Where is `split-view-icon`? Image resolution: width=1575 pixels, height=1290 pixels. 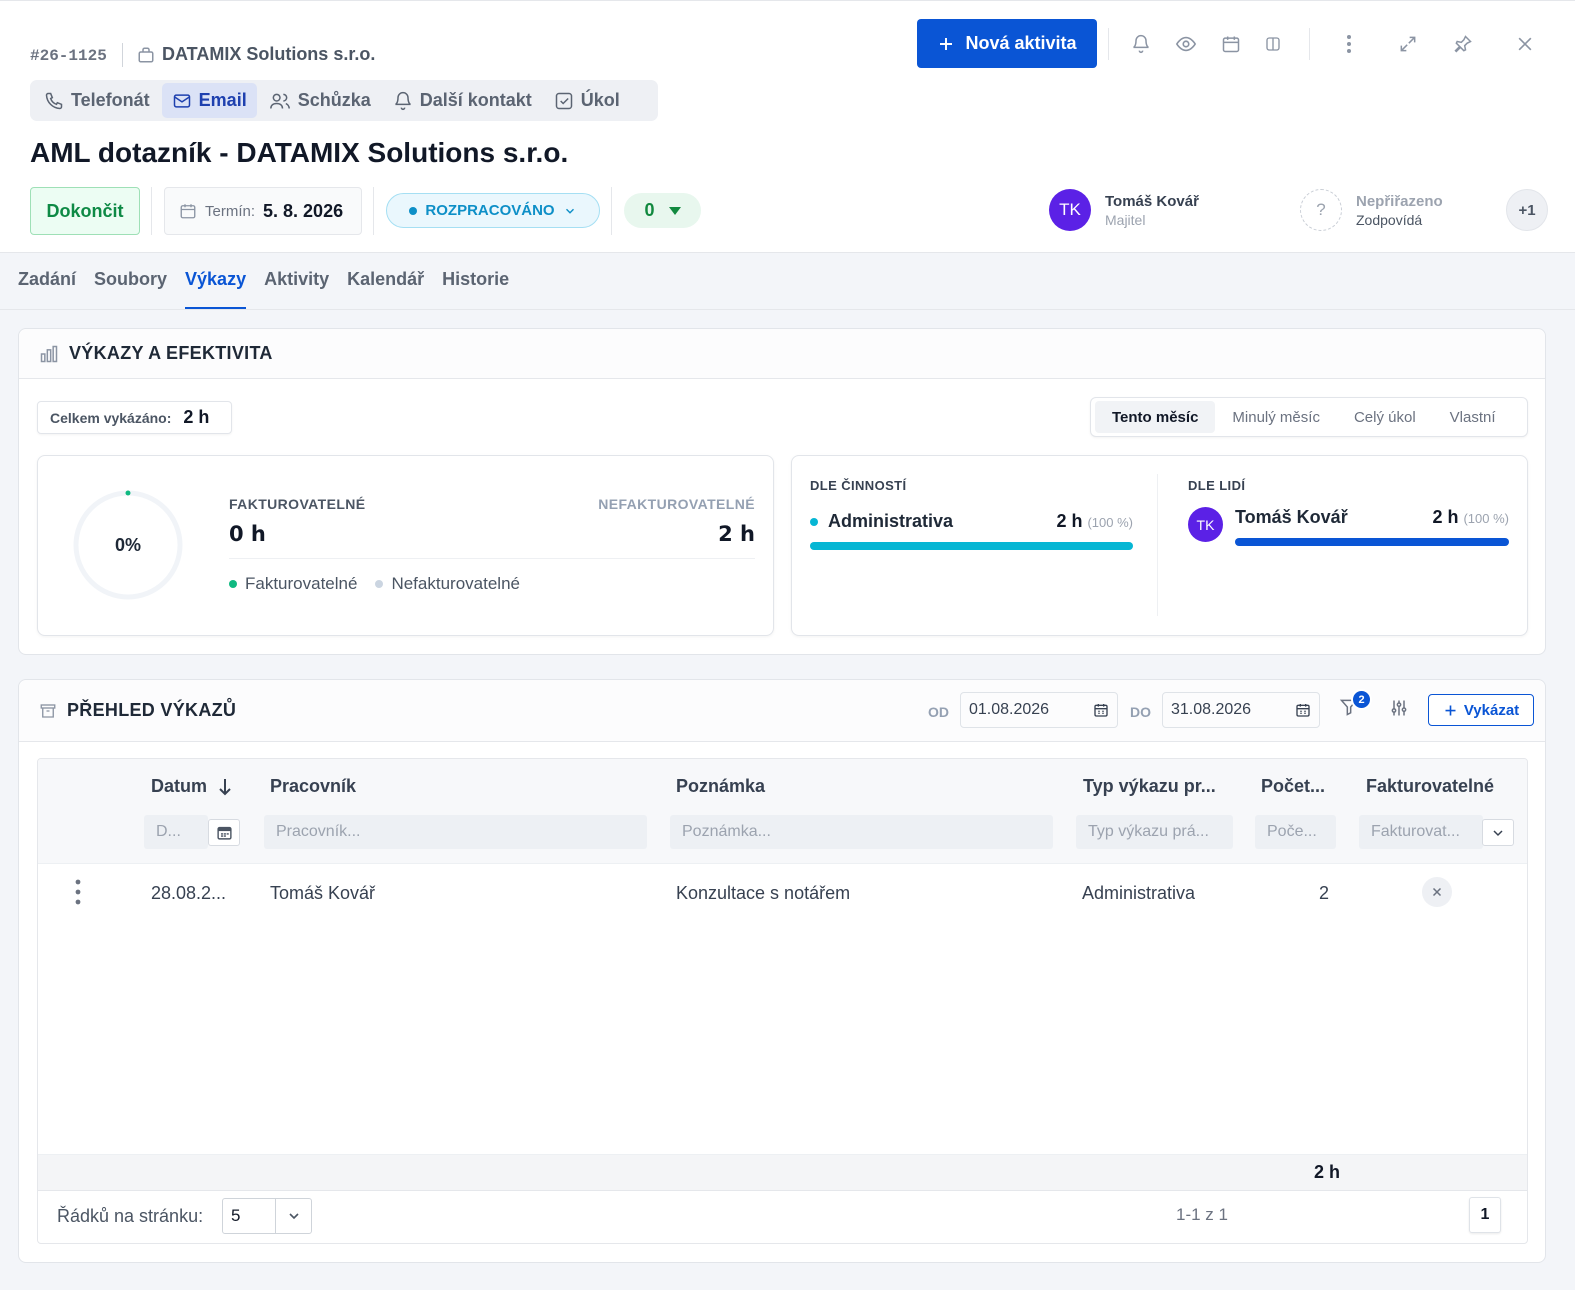
split-view-icon is located at coordinates (1273, 44).